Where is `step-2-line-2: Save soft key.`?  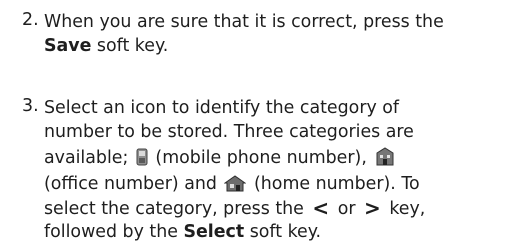 step-2-line-2: Save soft key. is located at coordinates (106, 46).